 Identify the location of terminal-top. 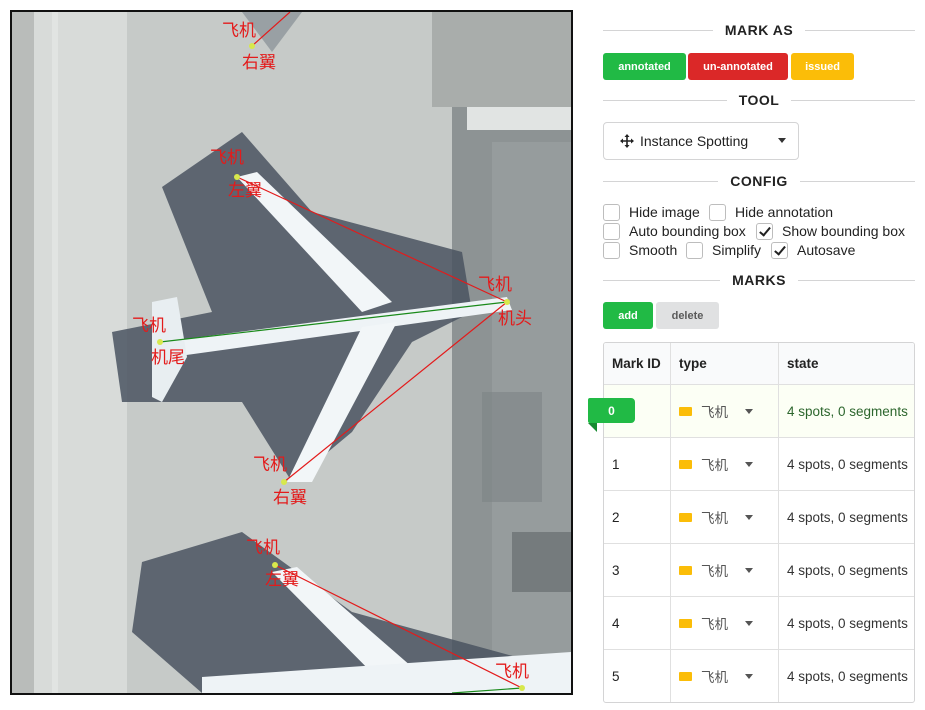
(501, 59).